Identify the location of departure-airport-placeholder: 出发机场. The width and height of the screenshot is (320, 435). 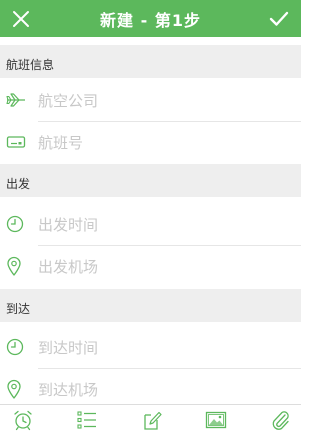
(68, 266).